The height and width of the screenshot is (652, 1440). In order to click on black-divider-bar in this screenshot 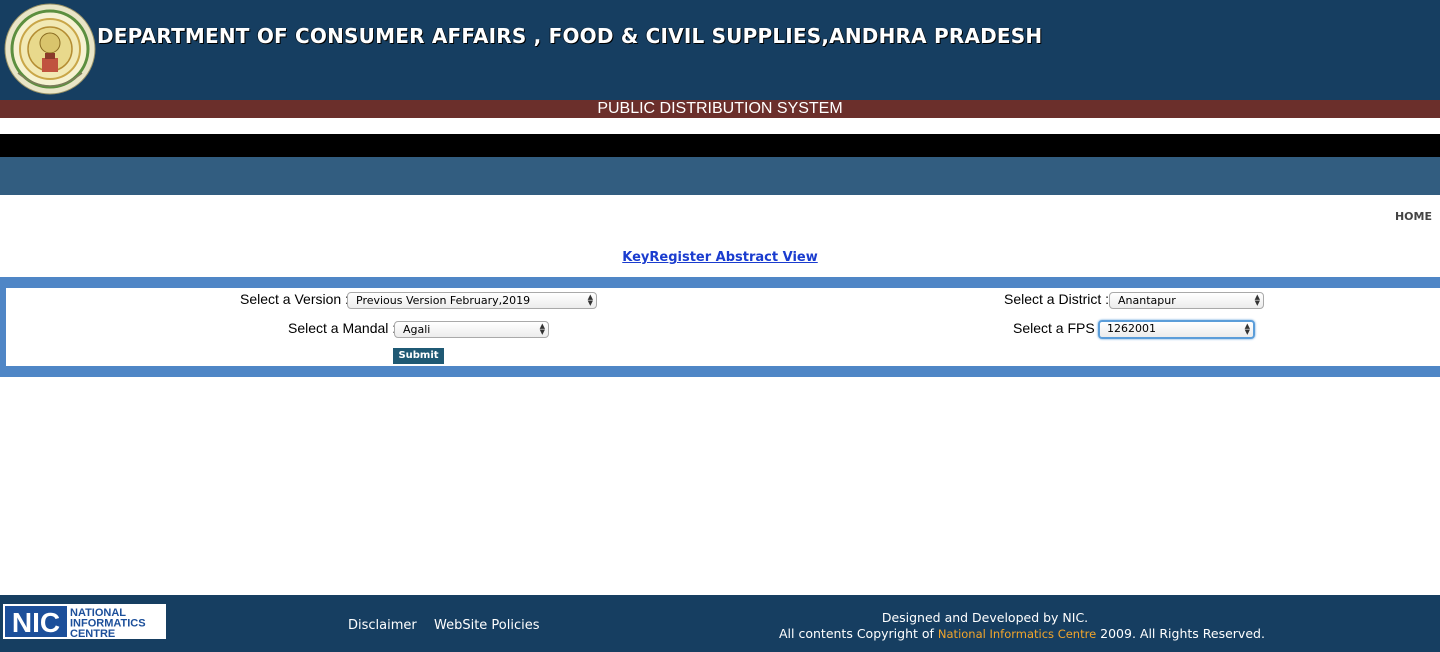, I will do `click(720, 145)`.